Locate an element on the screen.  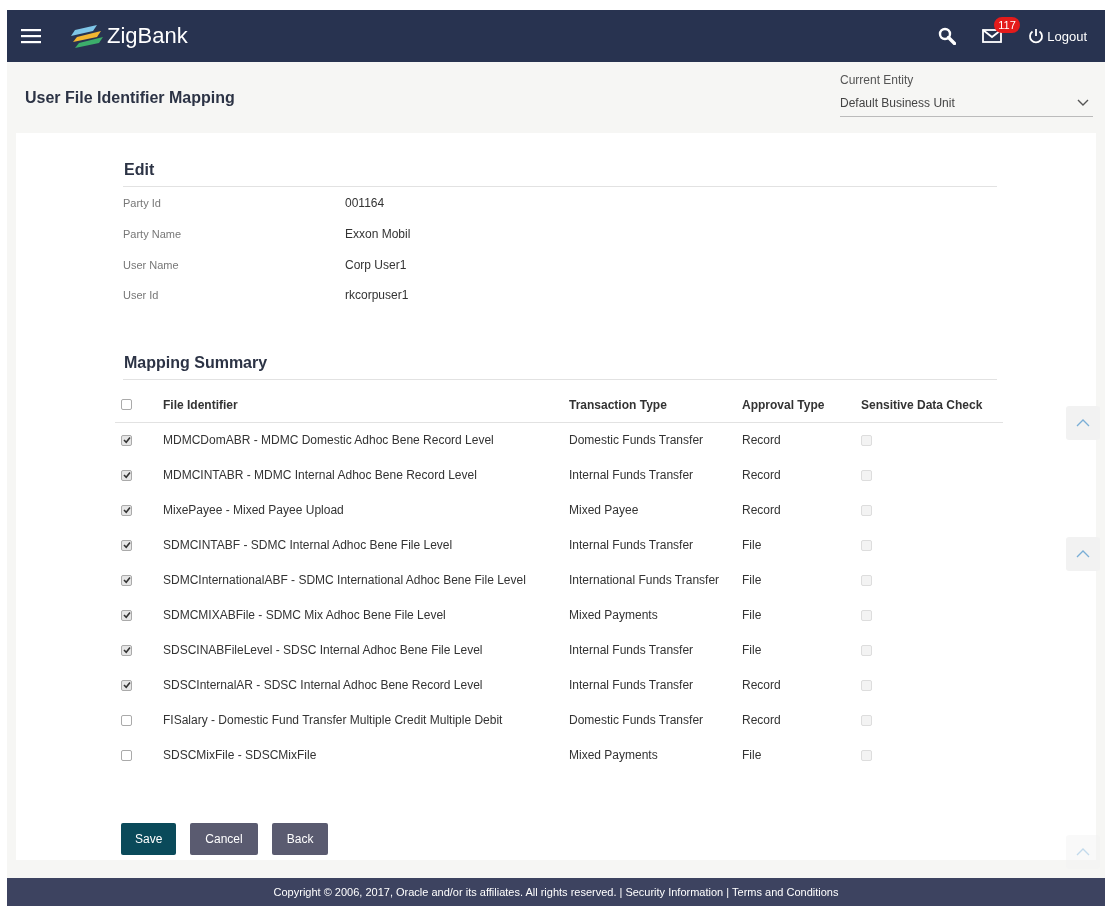
column-header: File Identifier is located at coordinates (201, 404).